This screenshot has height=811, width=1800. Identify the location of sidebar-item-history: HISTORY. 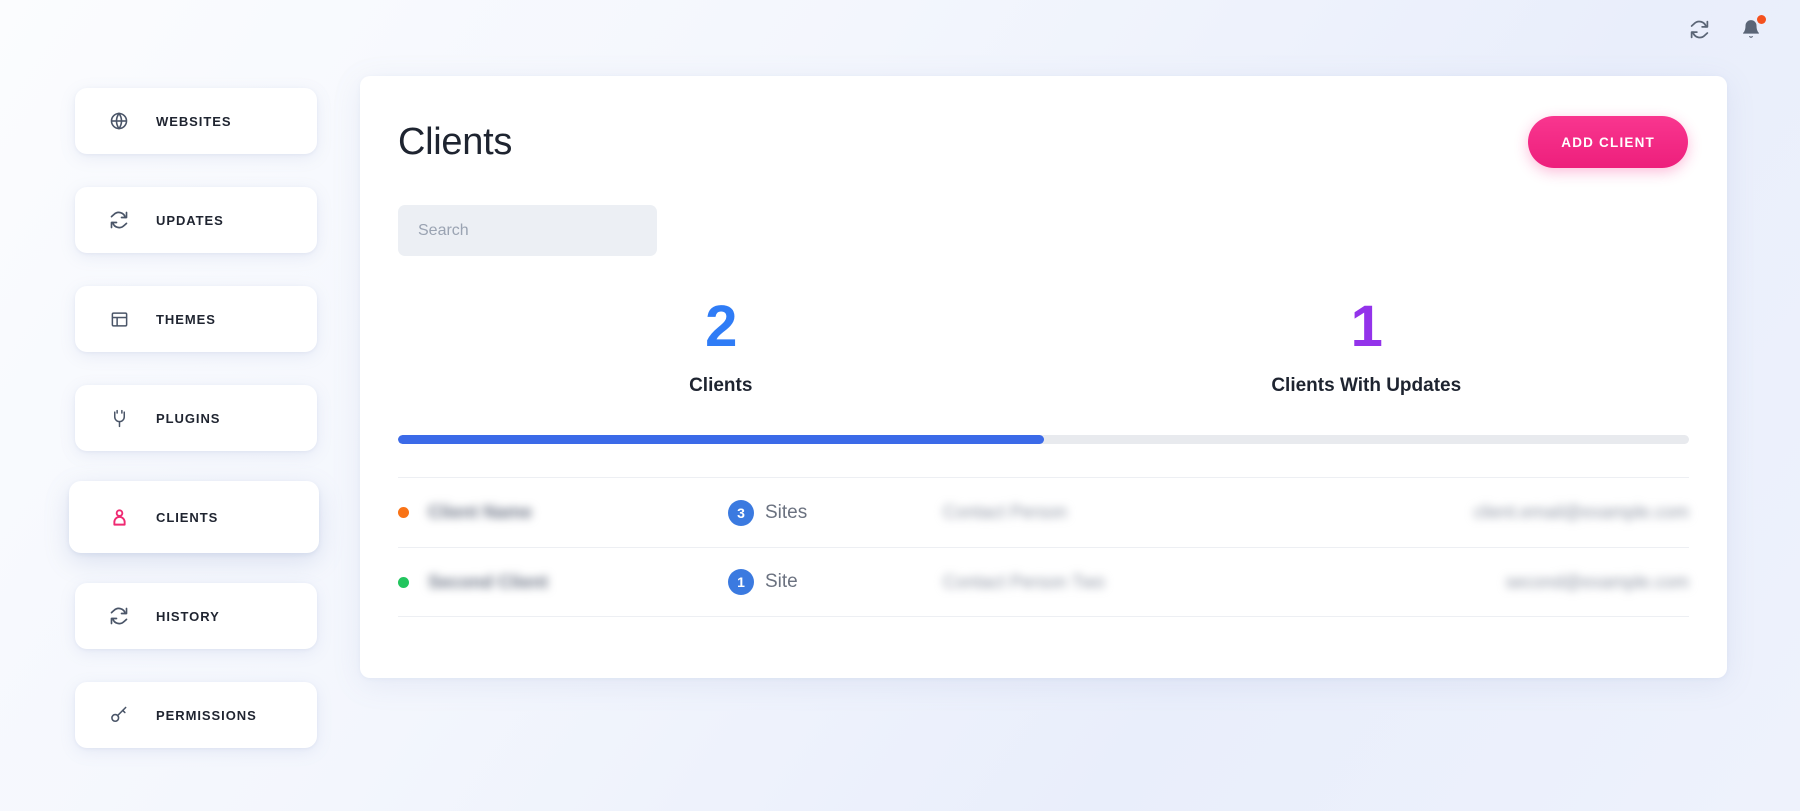
(196, 616).